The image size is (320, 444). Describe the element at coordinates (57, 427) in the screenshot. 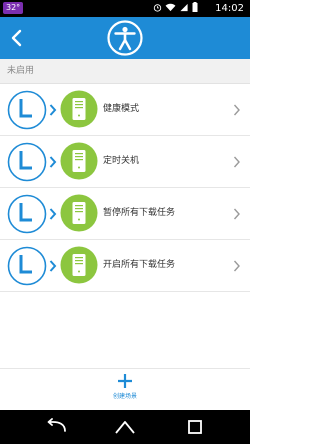

I see `back-nav-icon` at that location.